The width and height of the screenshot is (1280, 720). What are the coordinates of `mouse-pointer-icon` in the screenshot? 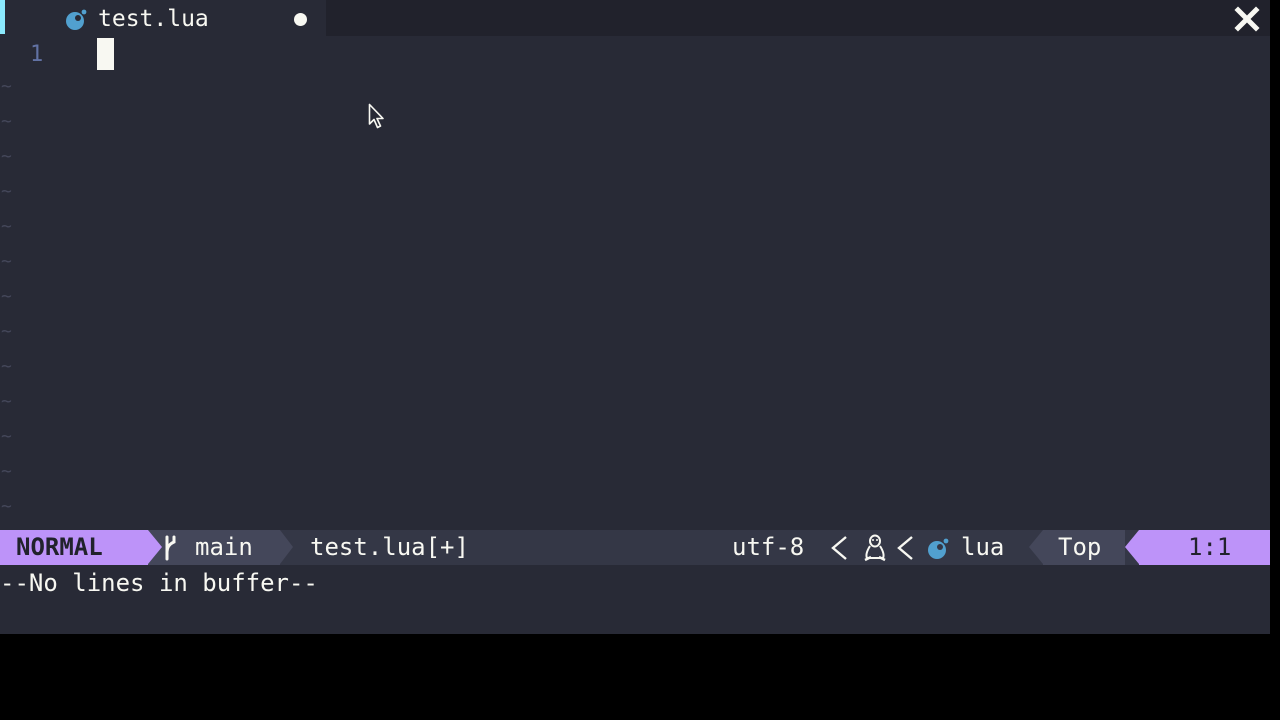 It's located at (376, 116).